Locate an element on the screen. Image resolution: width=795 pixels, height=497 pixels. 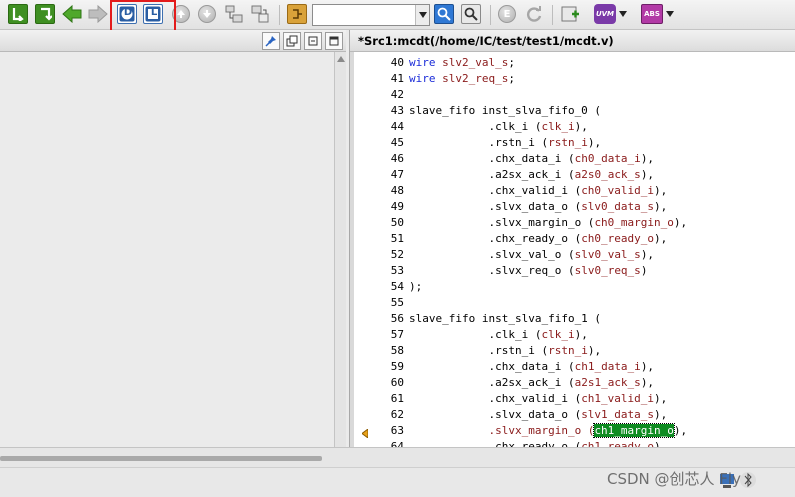
code-identifier: ch0_data_i is located at coordinates (608, 158).